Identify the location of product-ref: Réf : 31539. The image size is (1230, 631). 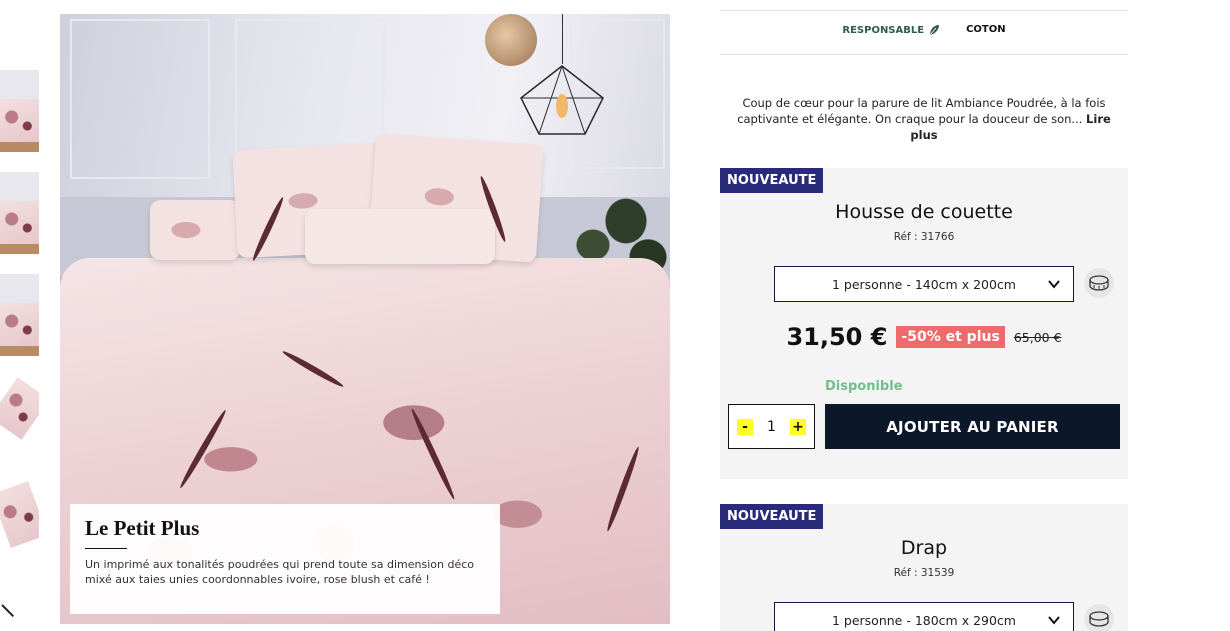
(924, 573).